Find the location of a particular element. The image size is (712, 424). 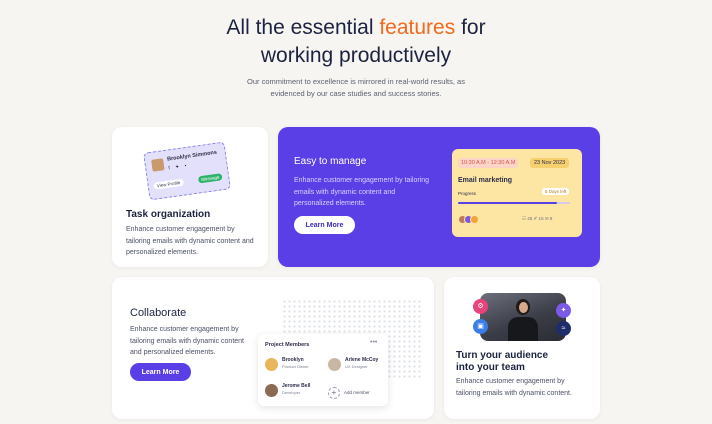

wave-icon: ≈ is located at coordinates (563, 328).